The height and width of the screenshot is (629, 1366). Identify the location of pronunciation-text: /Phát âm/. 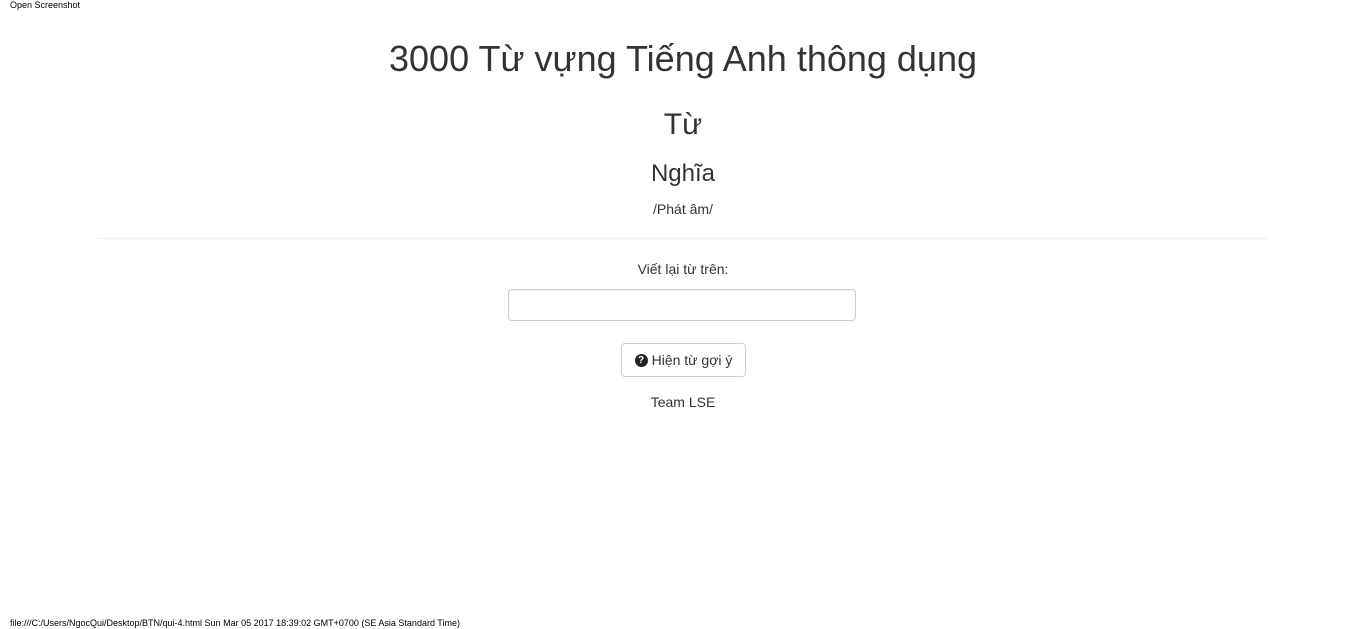
(683, 209).